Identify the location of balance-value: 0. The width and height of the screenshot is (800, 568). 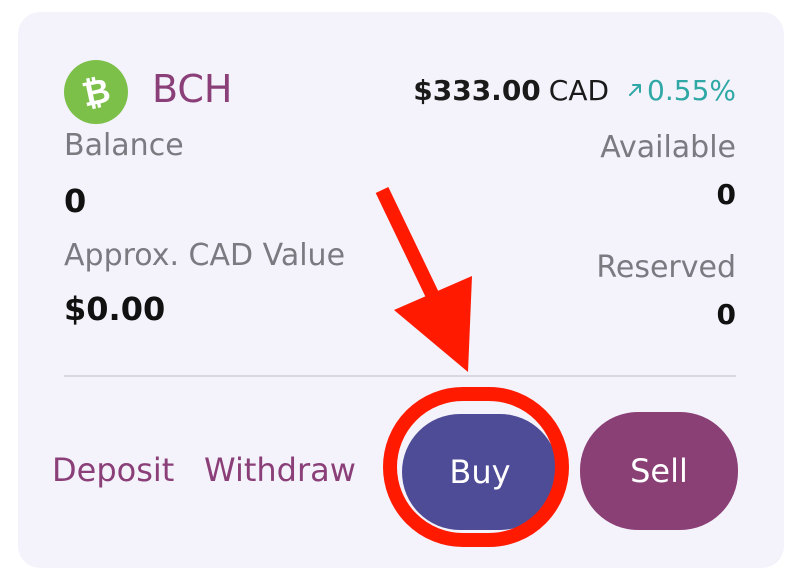
(75, 201).